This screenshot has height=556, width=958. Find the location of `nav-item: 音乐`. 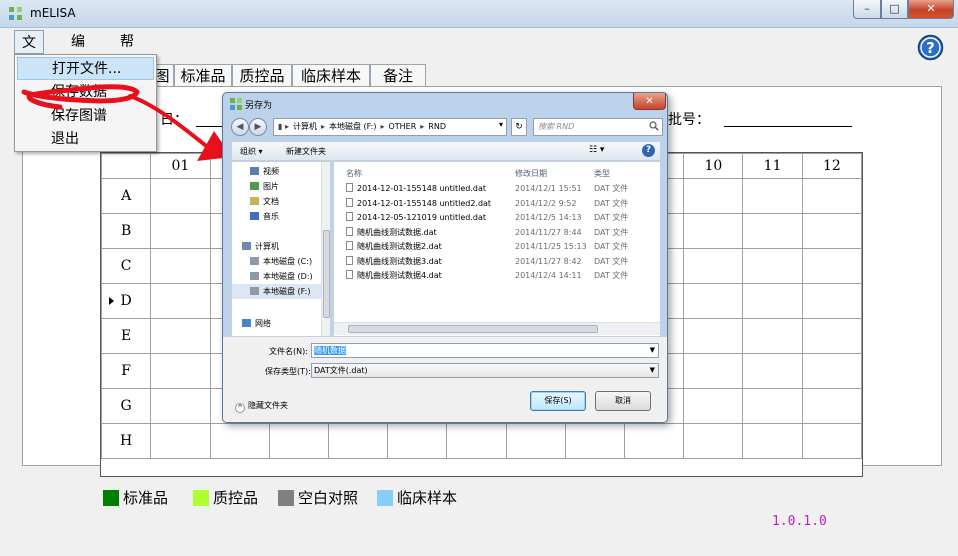

nav-item: 音乐 is located at coordinates (276, 216).